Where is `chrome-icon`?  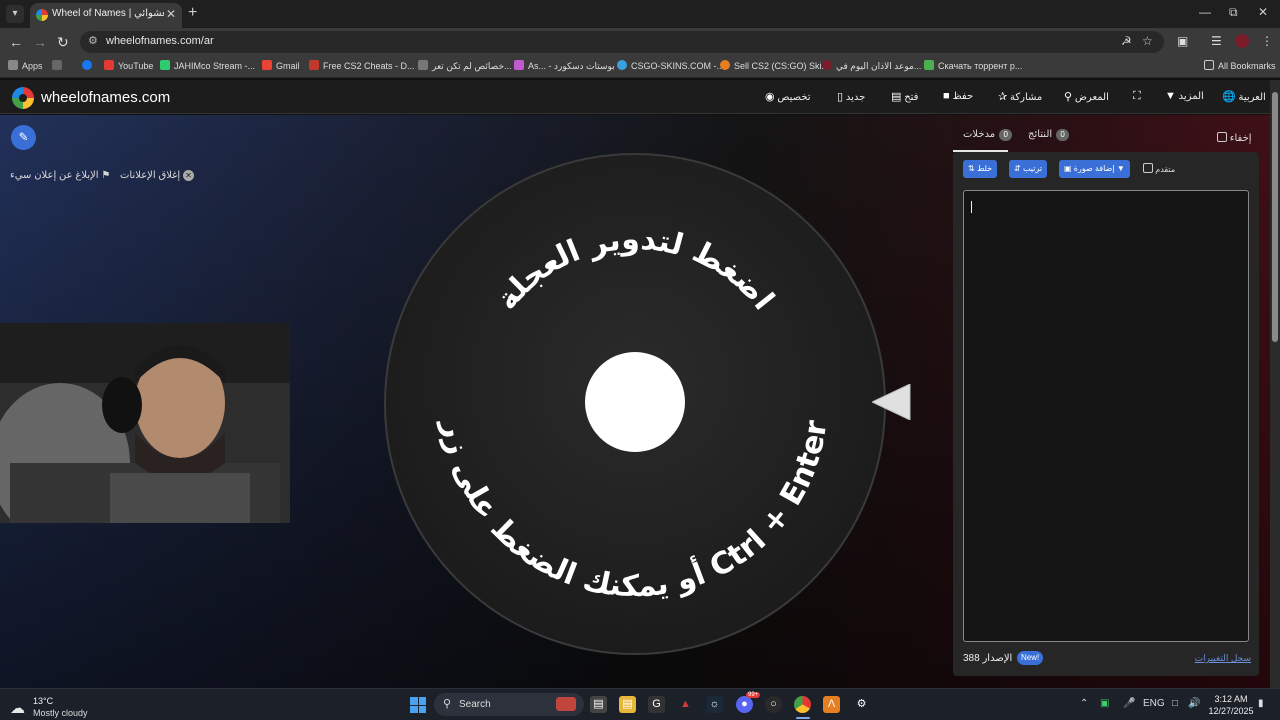
chrome-icon is located at coordinates (802, 704).